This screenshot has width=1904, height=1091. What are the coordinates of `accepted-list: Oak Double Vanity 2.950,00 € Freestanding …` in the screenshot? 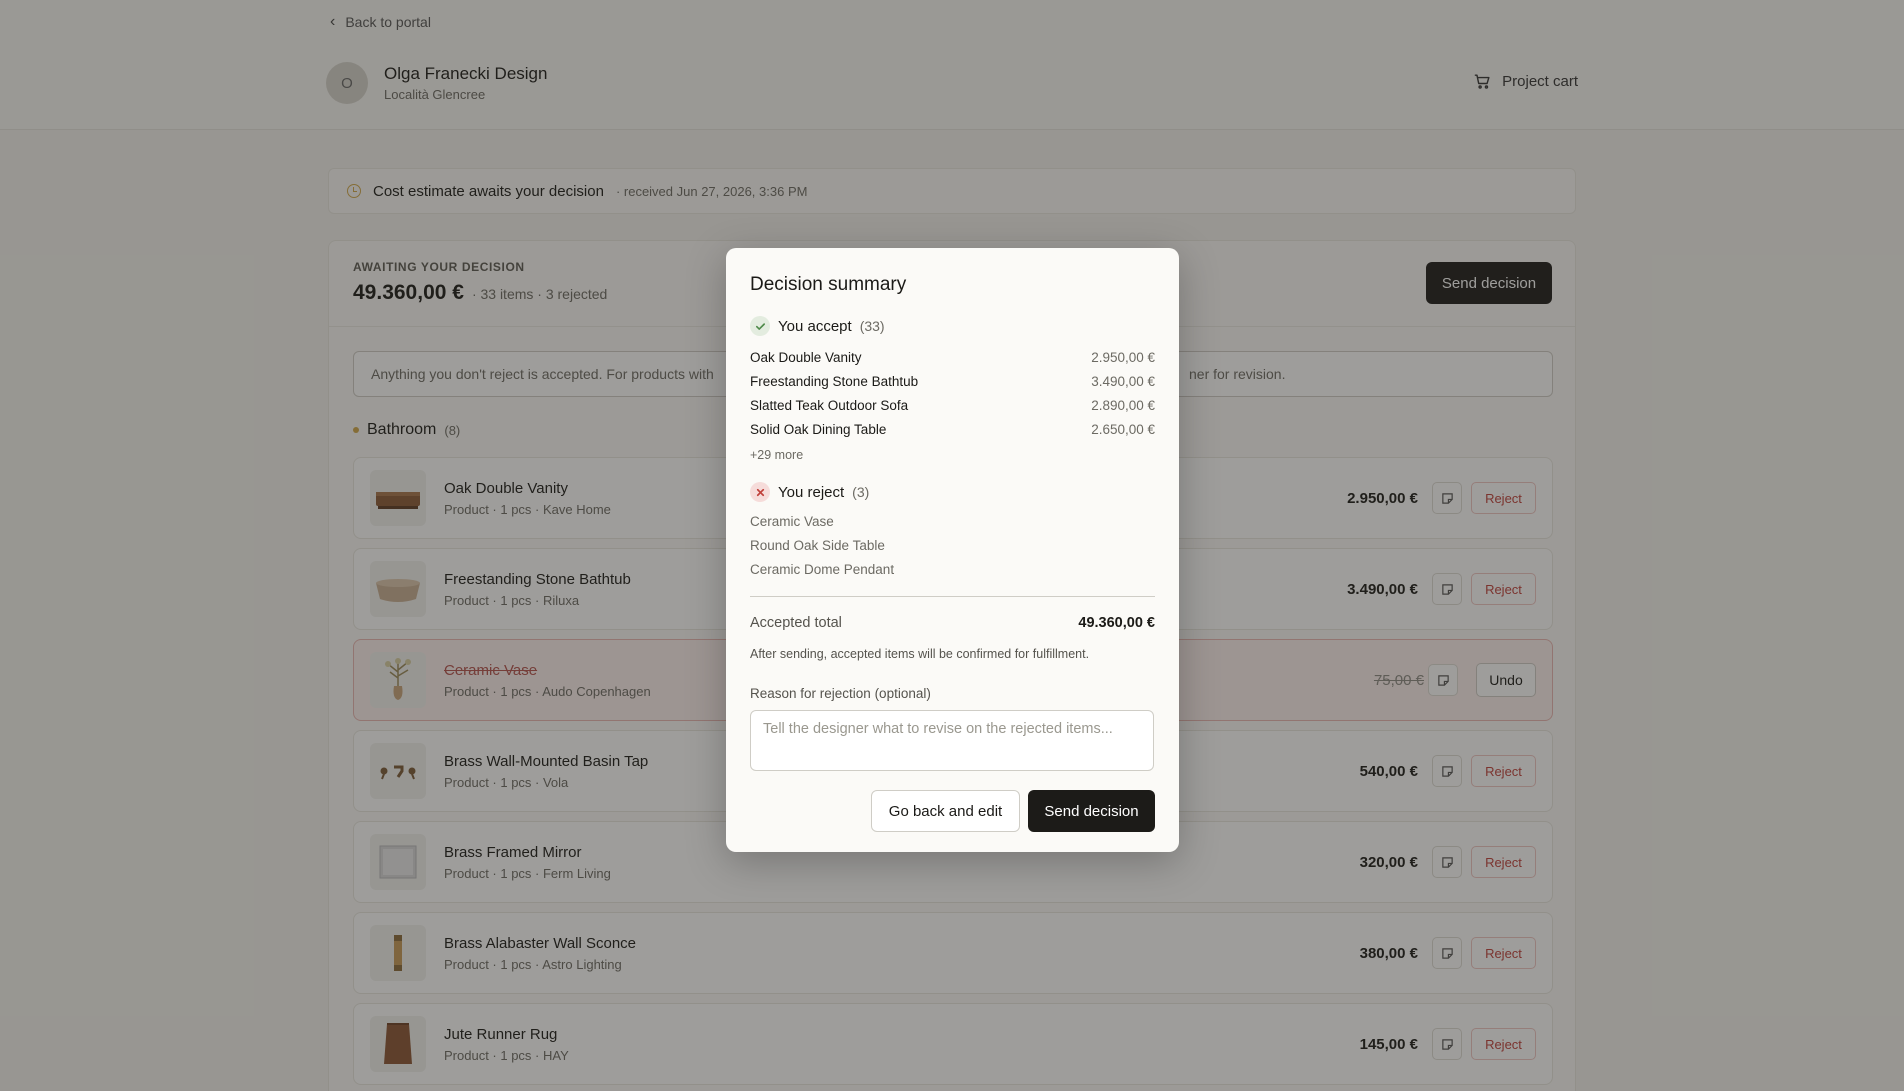 It's located at (952, 394).